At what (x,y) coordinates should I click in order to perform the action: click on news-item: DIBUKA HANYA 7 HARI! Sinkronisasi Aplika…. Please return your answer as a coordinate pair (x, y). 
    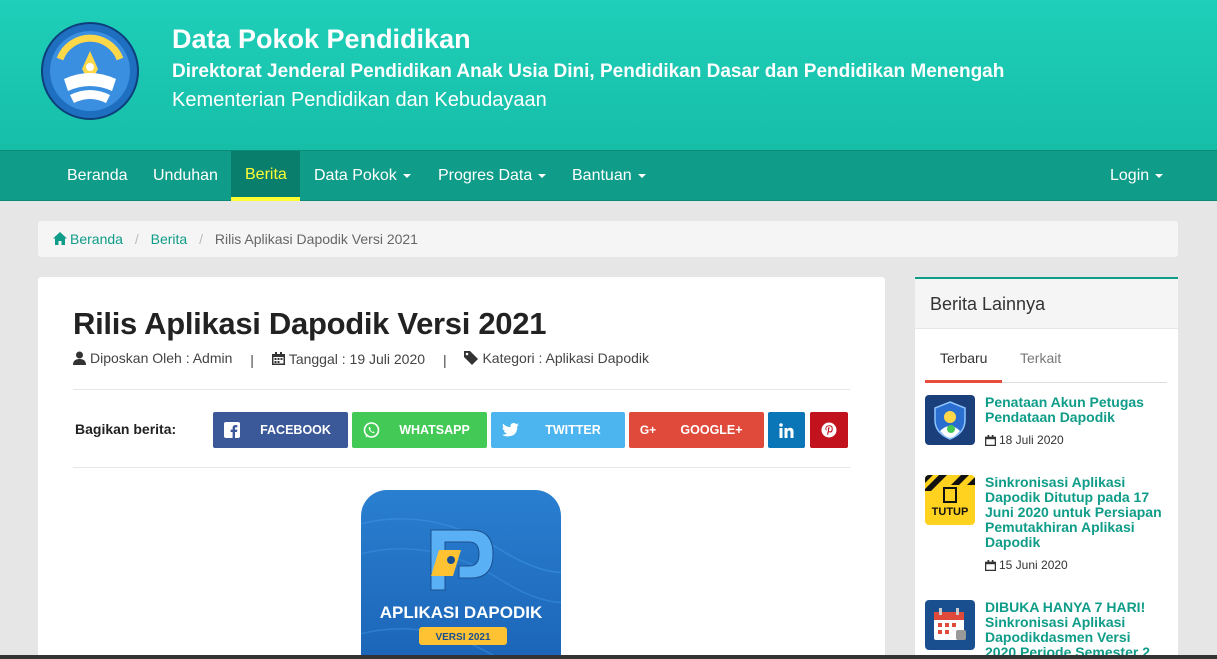
    Looking at the image, I should click on (1047, 629).